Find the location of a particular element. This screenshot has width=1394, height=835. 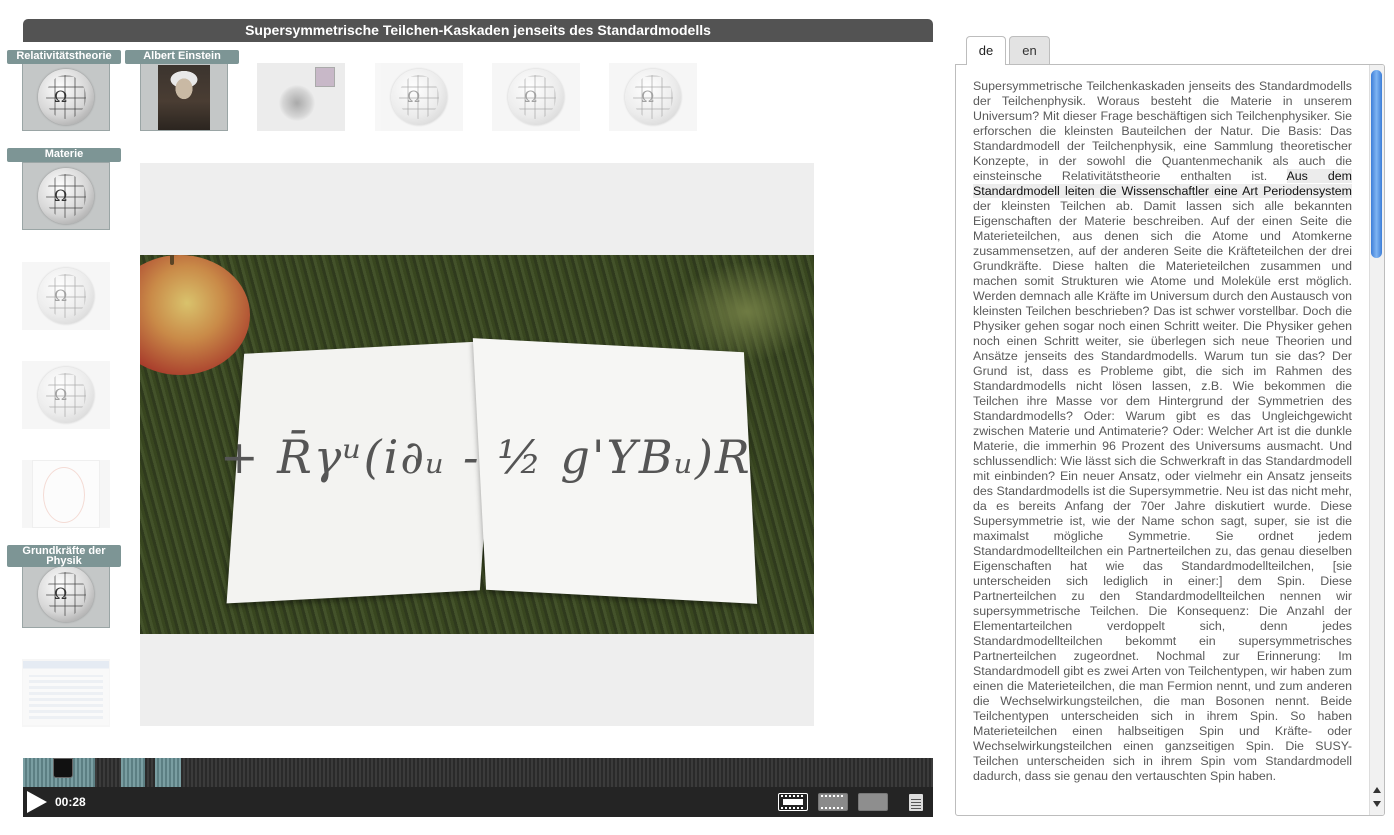

thumbnail-relativitaetstheorie is located at coordinates (66, 97).